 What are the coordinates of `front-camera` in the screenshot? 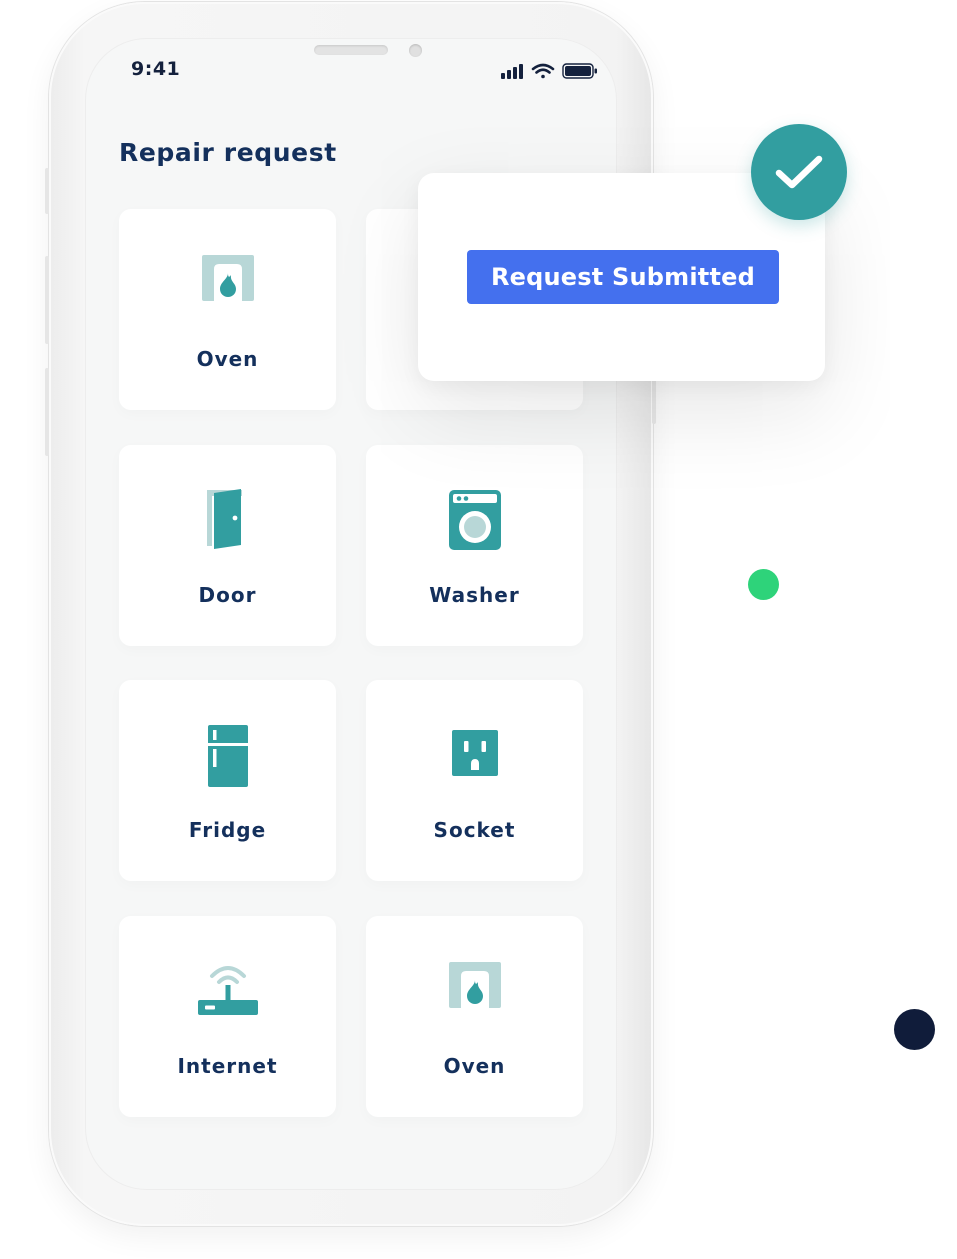 It's located at (415, 50).